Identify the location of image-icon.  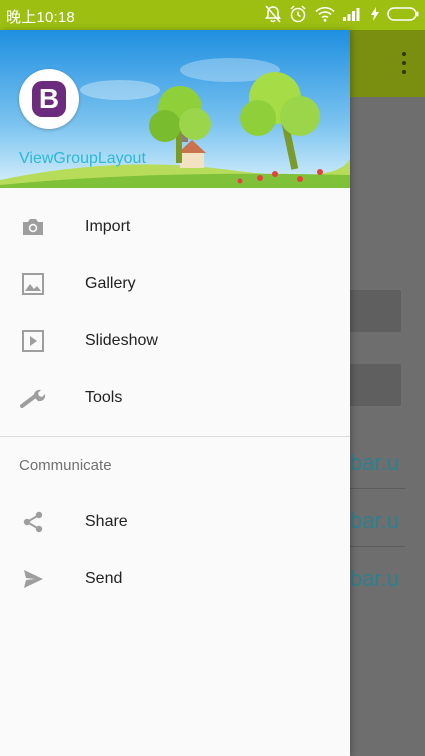
(33, 284).